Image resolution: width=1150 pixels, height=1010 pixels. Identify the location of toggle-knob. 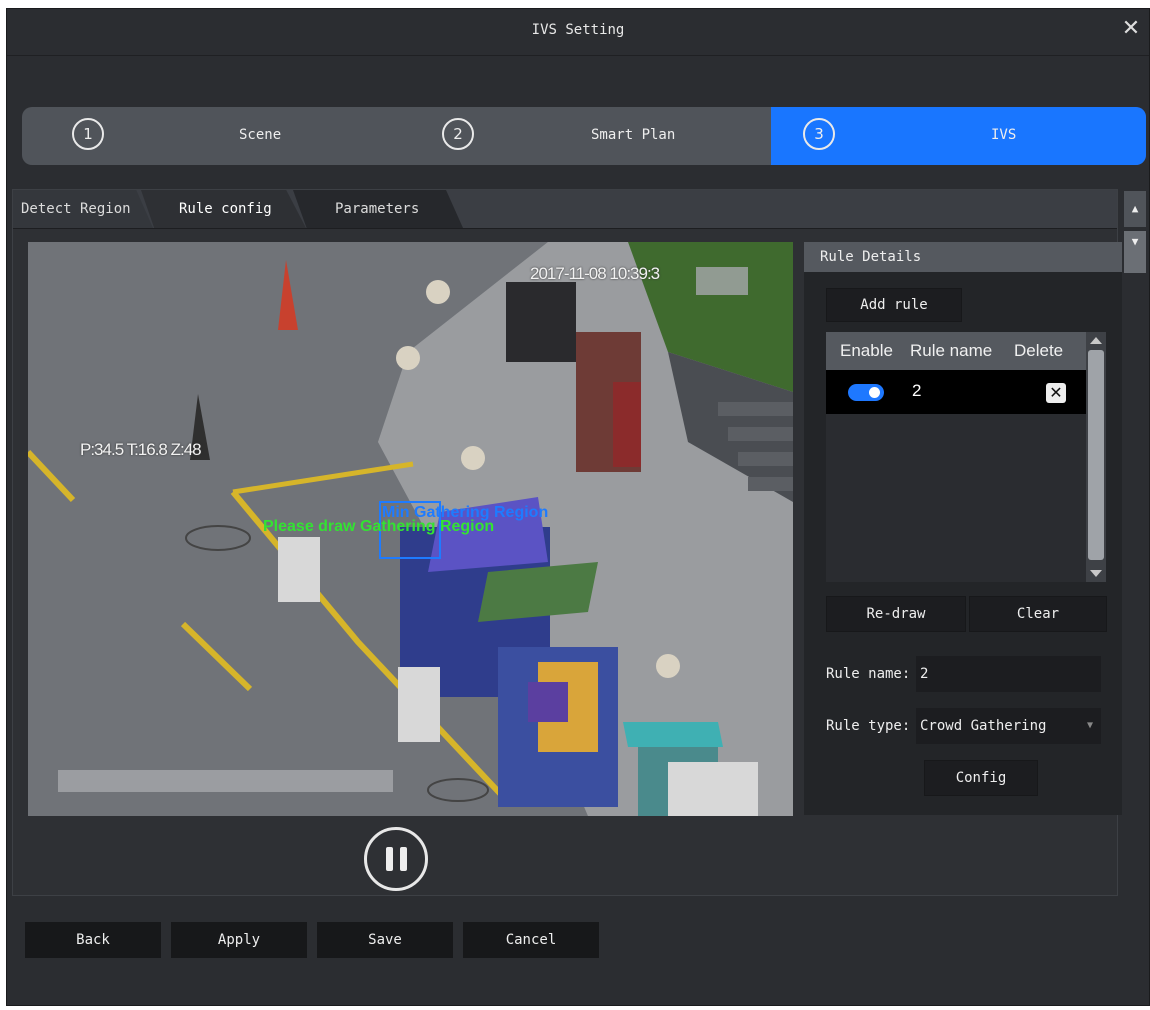
(874, 392).